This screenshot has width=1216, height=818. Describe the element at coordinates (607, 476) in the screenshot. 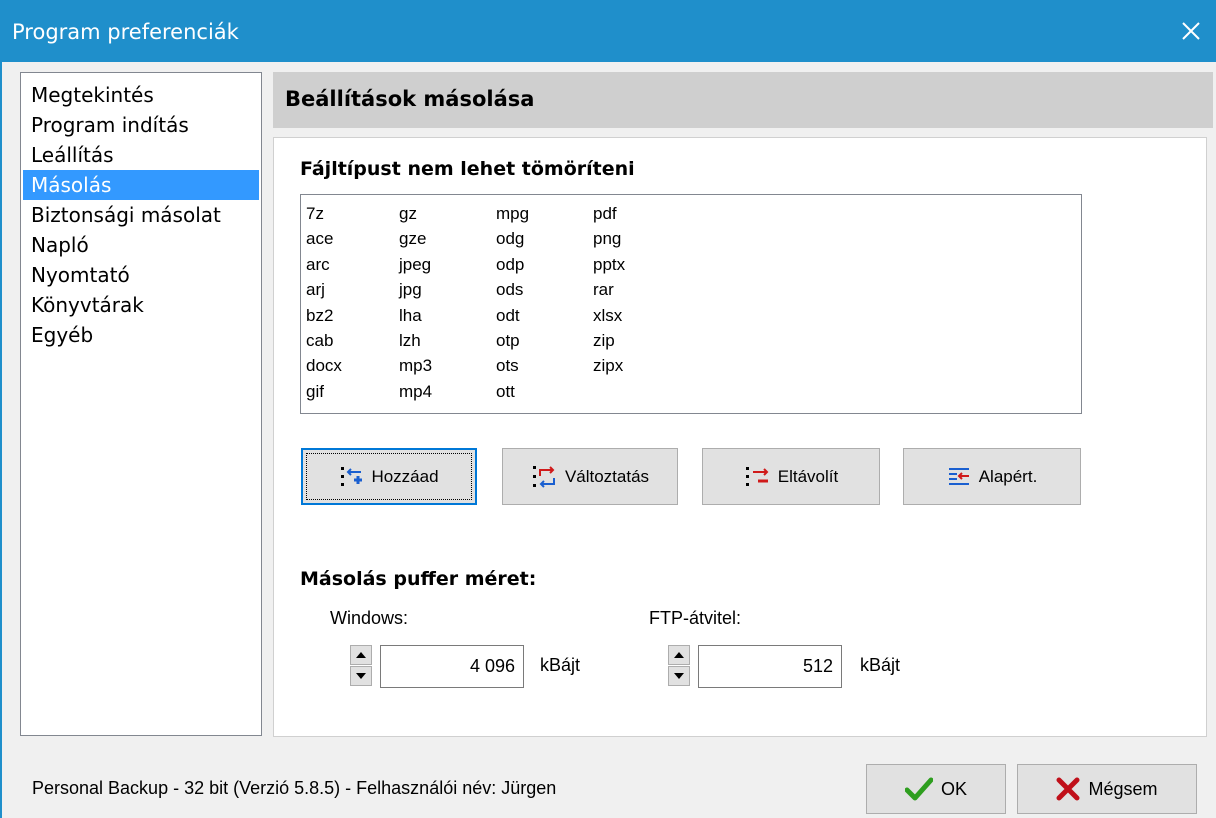

I see `change-button-label: Változtatás` at that location.